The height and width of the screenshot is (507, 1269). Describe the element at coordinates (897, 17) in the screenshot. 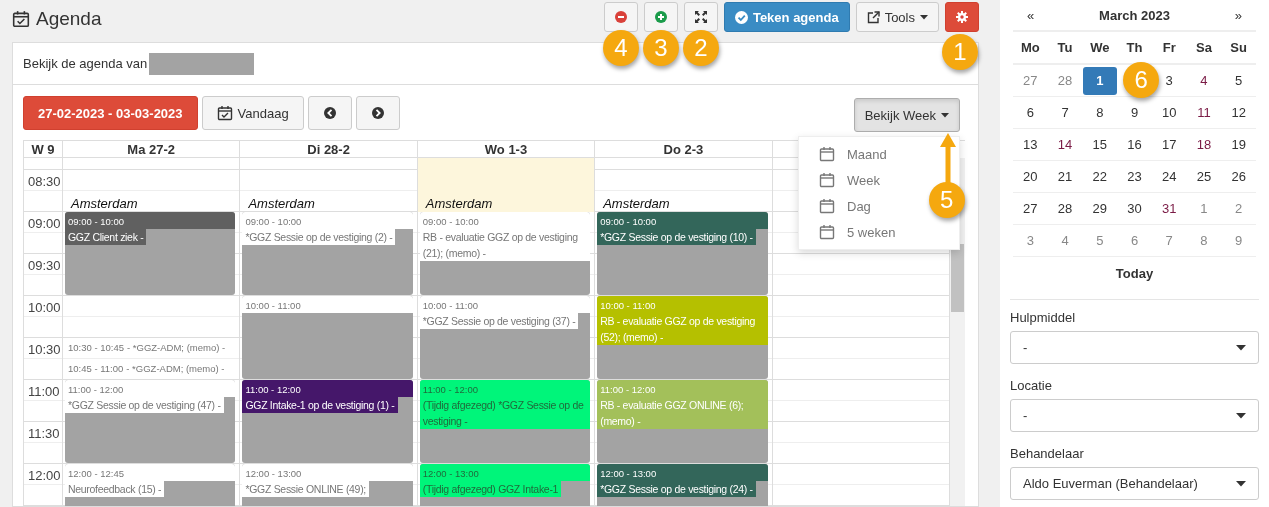

I see `tools-button: Tools` at that location.